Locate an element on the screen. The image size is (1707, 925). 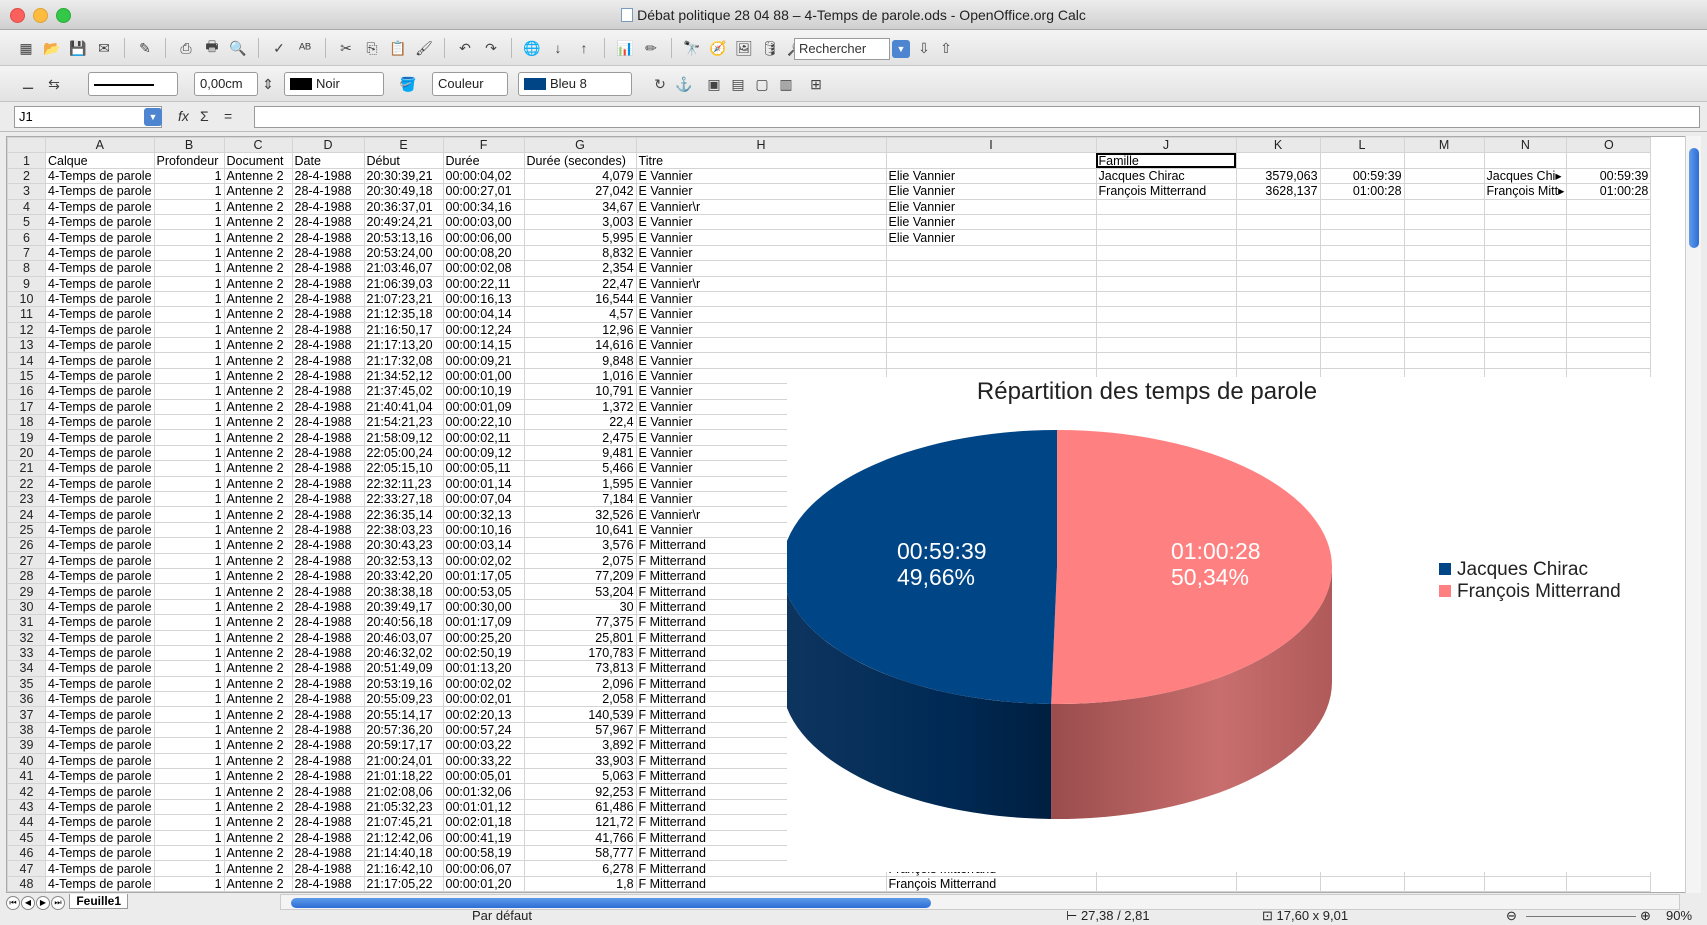
cell: 20:53:13,16 is located at coordinates (403, 237).